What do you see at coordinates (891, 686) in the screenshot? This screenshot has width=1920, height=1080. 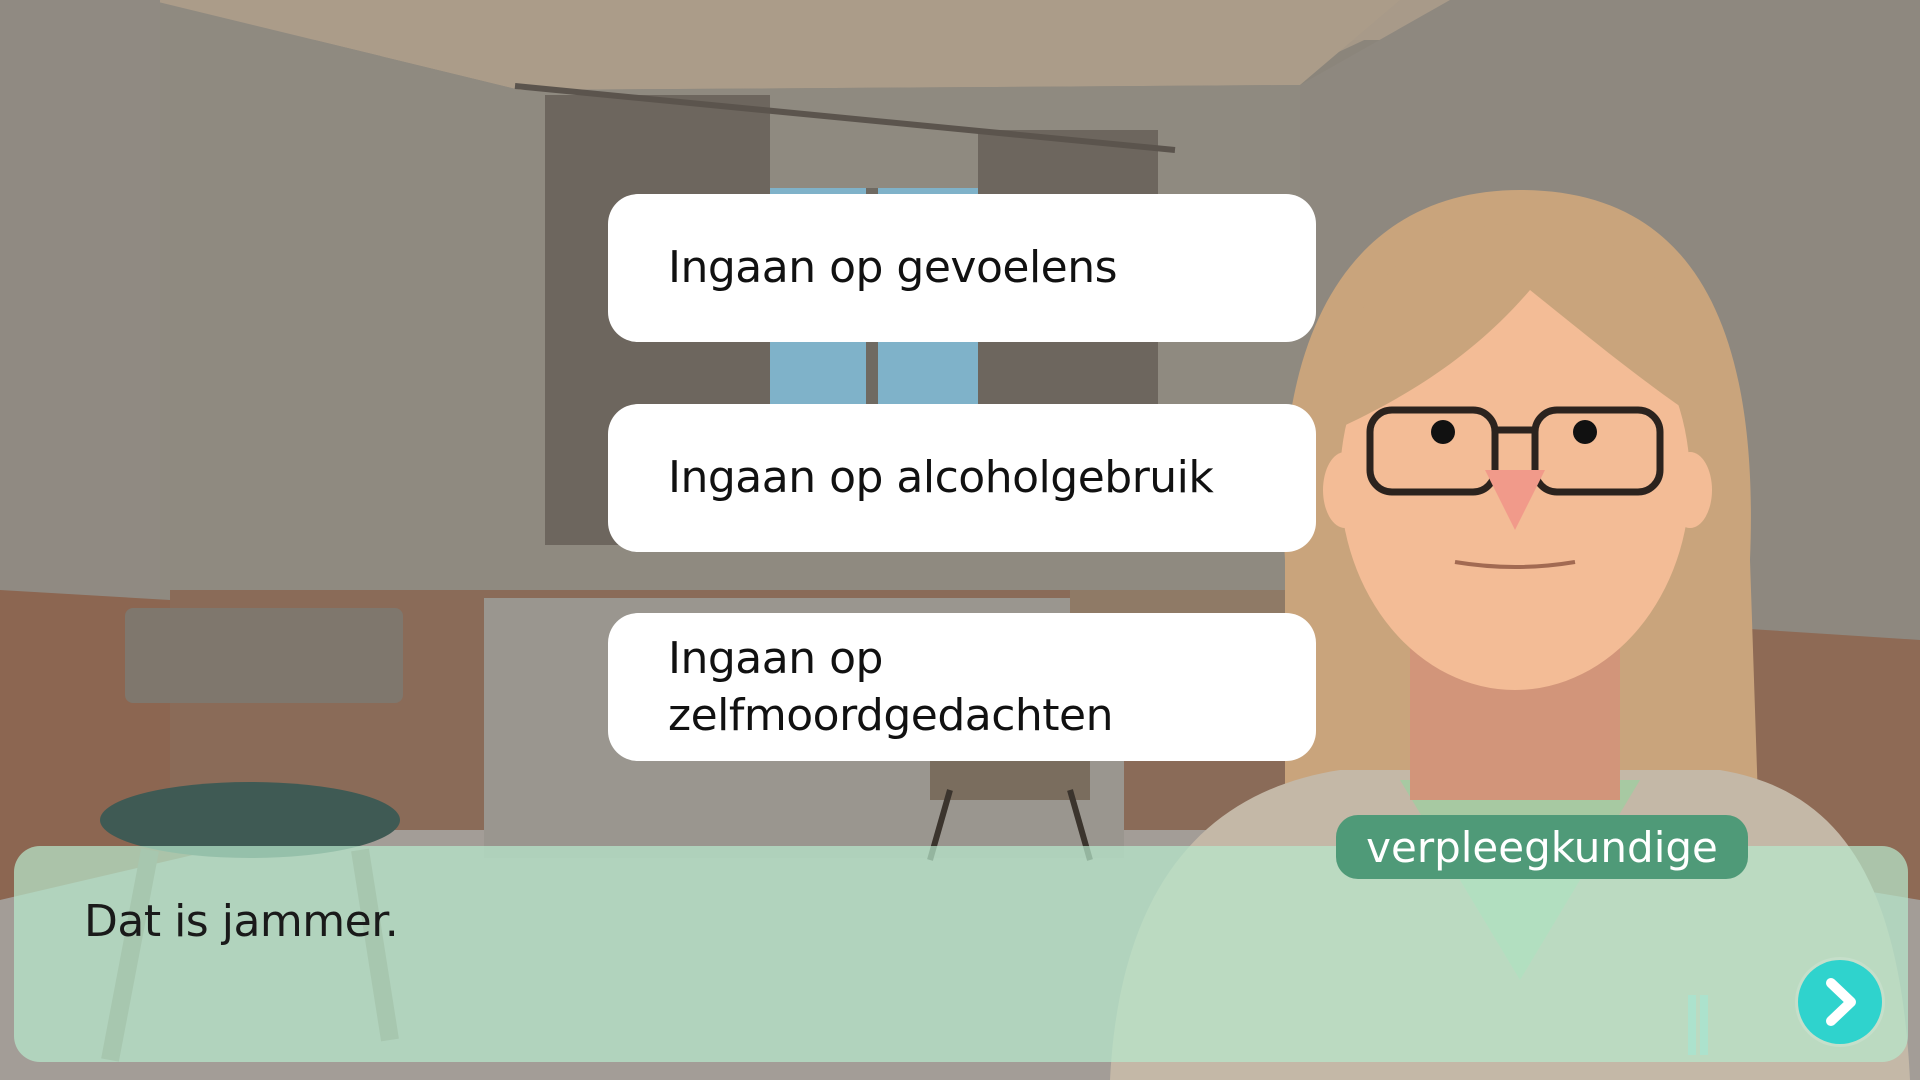 I see `choice-label: Ingaan op zelfmoordgedachten` at bounding box center [891, 686].